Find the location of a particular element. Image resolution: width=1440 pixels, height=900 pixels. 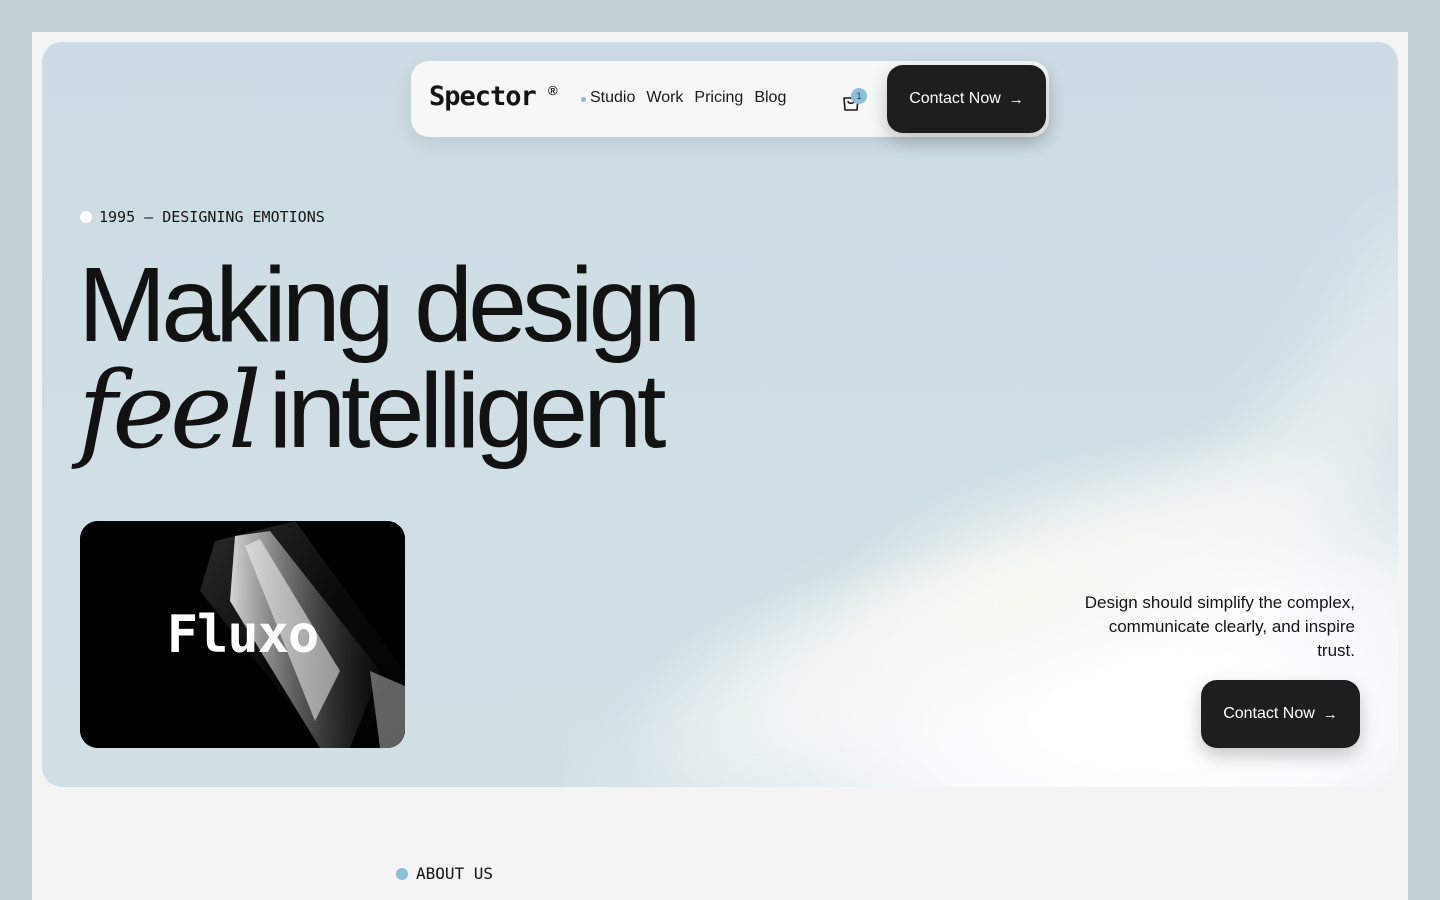

headline-line-2: feel intelligent is located at coordinates (387, 411).